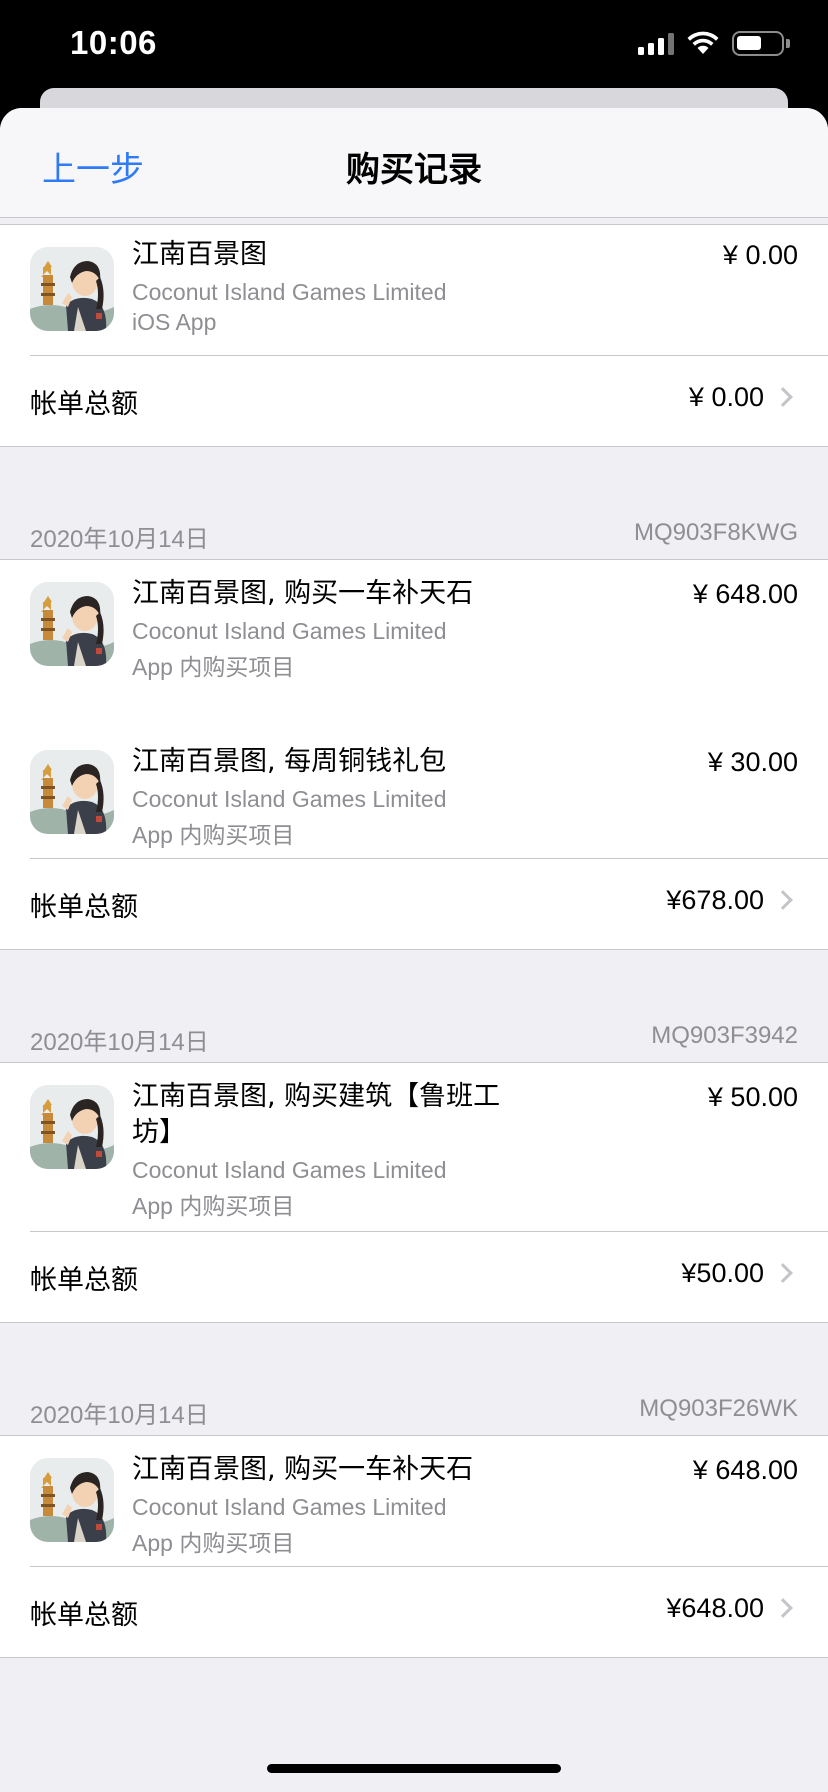 The height and width of the screenshot is (1792, 828). I want to click on item-price: ¥ 50.00, so click(752, 1097).